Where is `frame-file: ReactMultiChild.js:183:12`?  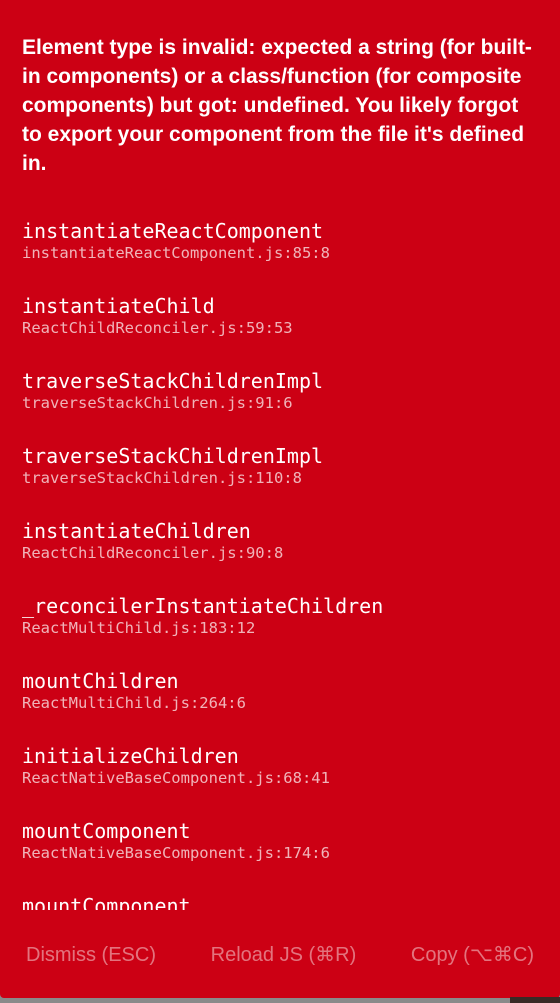 frame-file: ReactMultiChild.js:183:12 is located at coordinates (139, 628).